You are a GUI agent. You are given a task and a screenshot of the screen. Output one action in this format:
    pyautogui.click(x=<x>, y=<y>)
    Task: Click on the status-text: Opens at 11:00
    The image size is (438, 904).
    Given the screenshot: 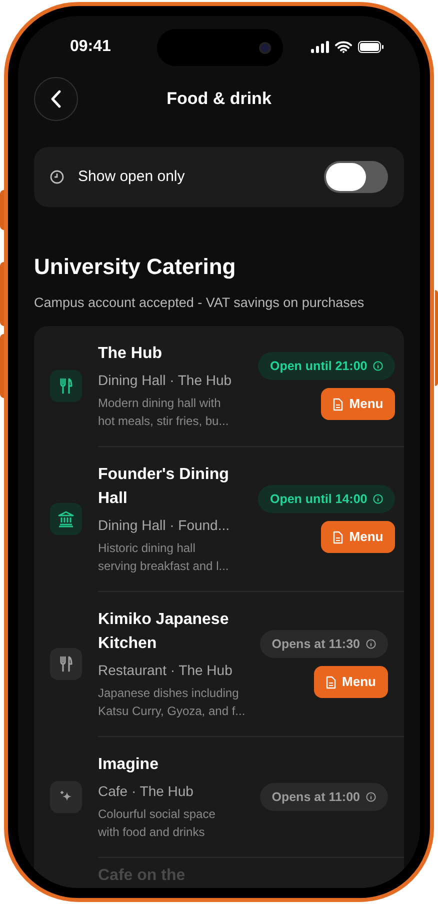 What is the action you would take?
    pyautogui.click(x=316, y=797)
    